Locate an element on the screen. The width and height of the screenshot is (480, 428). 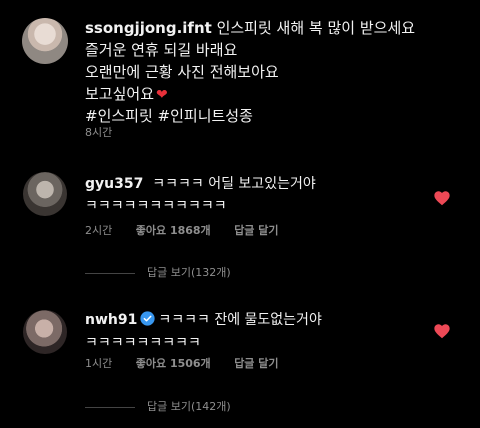
post-caption-line-3: 오랜만에 근황 사진 전해보아요 is located at coordinates (182, 72).